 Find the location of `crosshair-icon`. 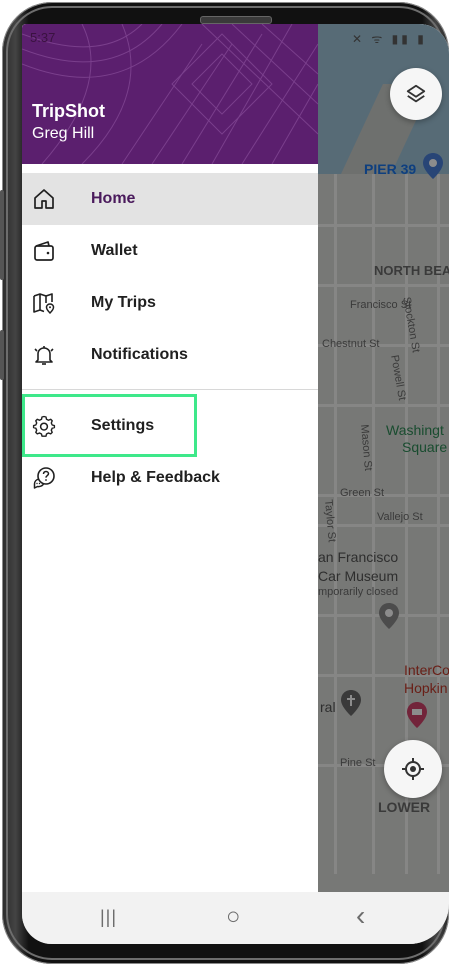

crosshair-icon is located at coordinates (413, 769).